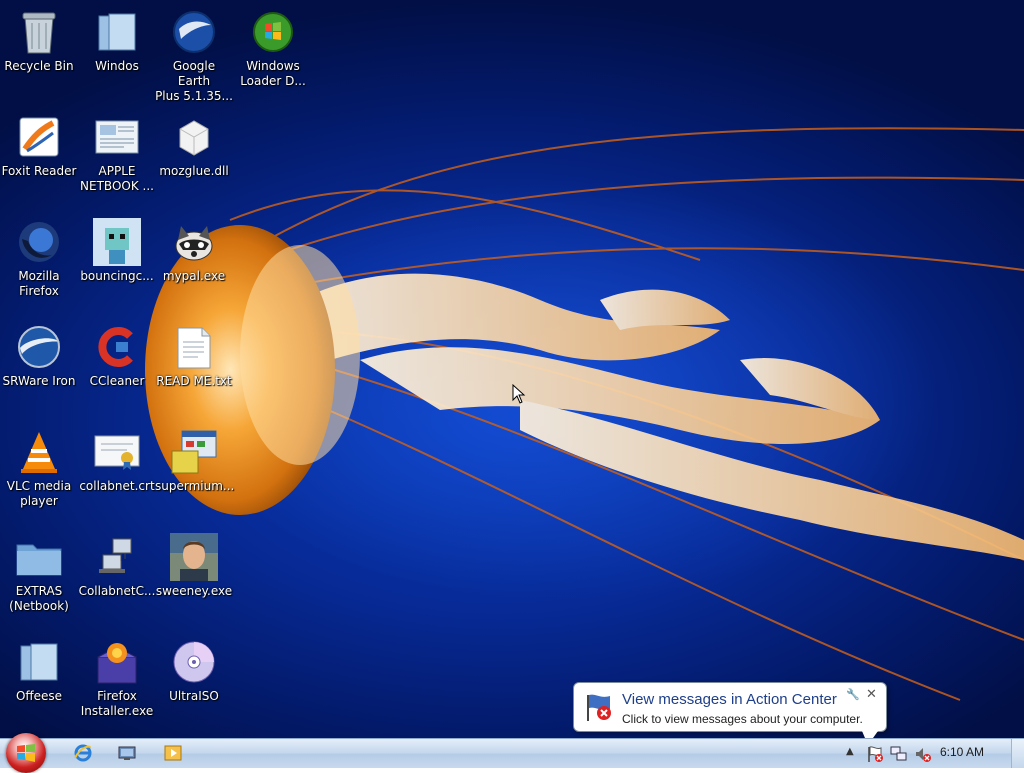 The image size is (1024, 773). Describe the element at coordinates (39, 696) in the screenshot. I see `desktop-icon-label: Offeese` at that location.